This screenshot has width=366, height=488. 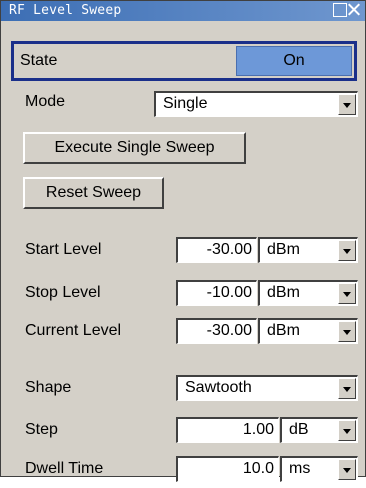 I want to click on mode-value: Single, so click(x=185, y=103).